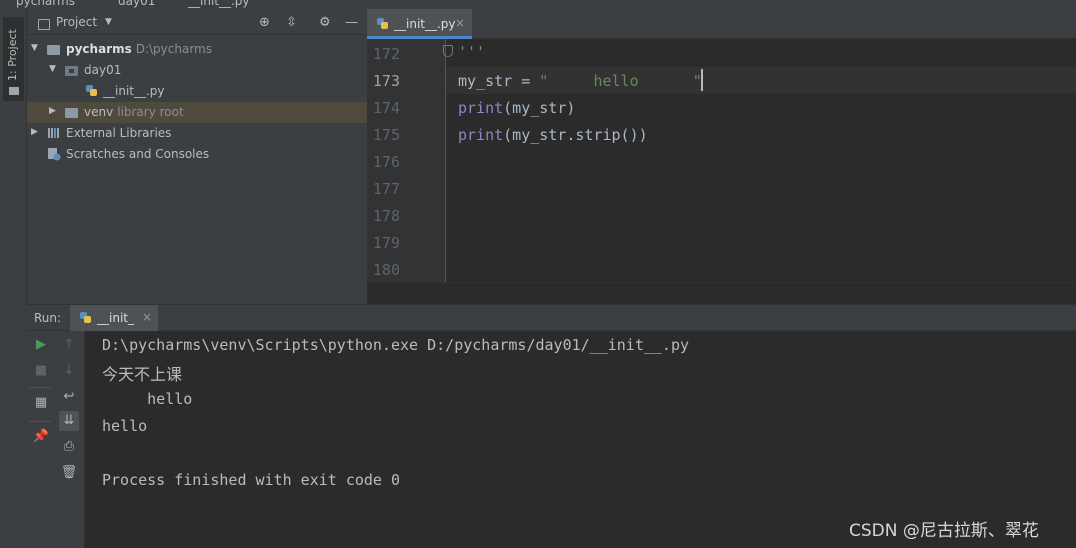  What do you see at coordinates (45, 4) in the screenshot?
I see `breadcrumb-project: pycharms` at bounding box center [45, 4].